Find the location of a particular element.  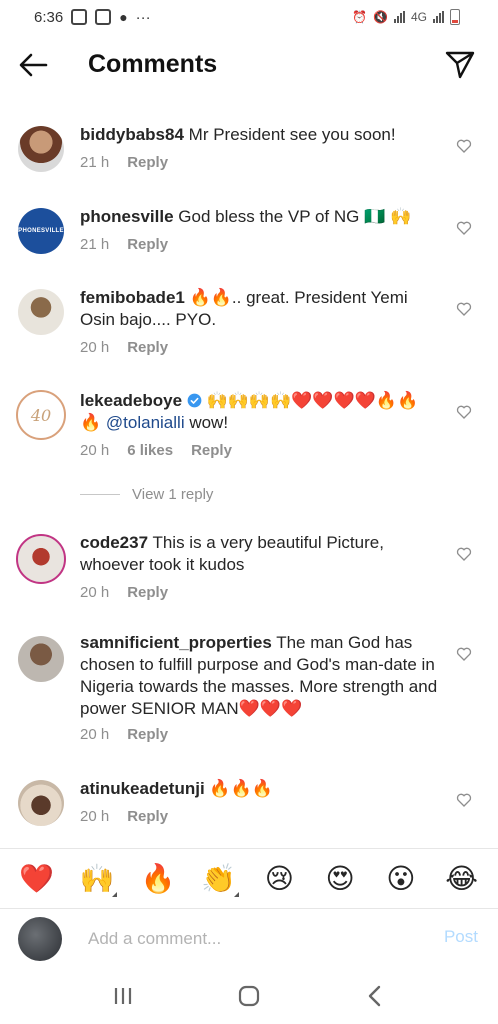

home-icon is located at coordinates (249, 996).